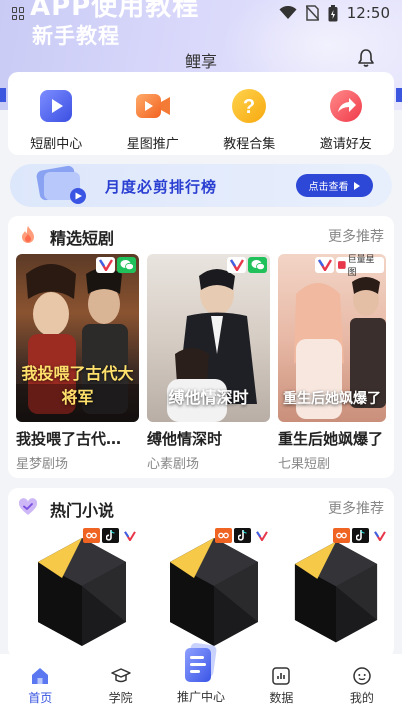 The width and height of the screenshot is (402, 714). I want to click on section-title: 热门小说, so click(82, 510).